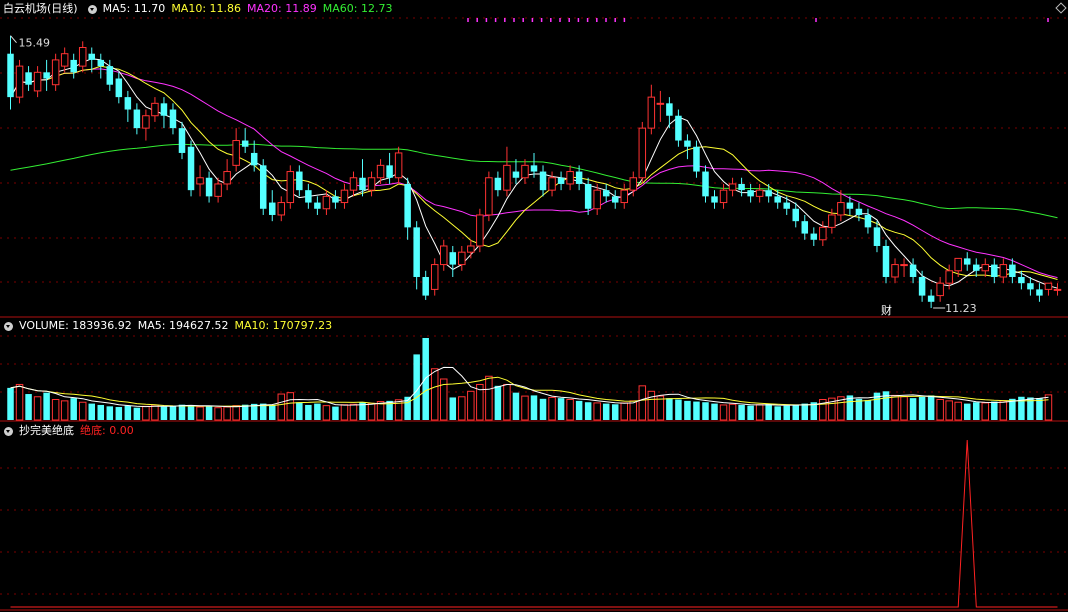 This screenshot has height=612, width=1068. Describe the element at coordinates (961, 308) in the screenshot. I see `low-price-label: 11.23` at that location.